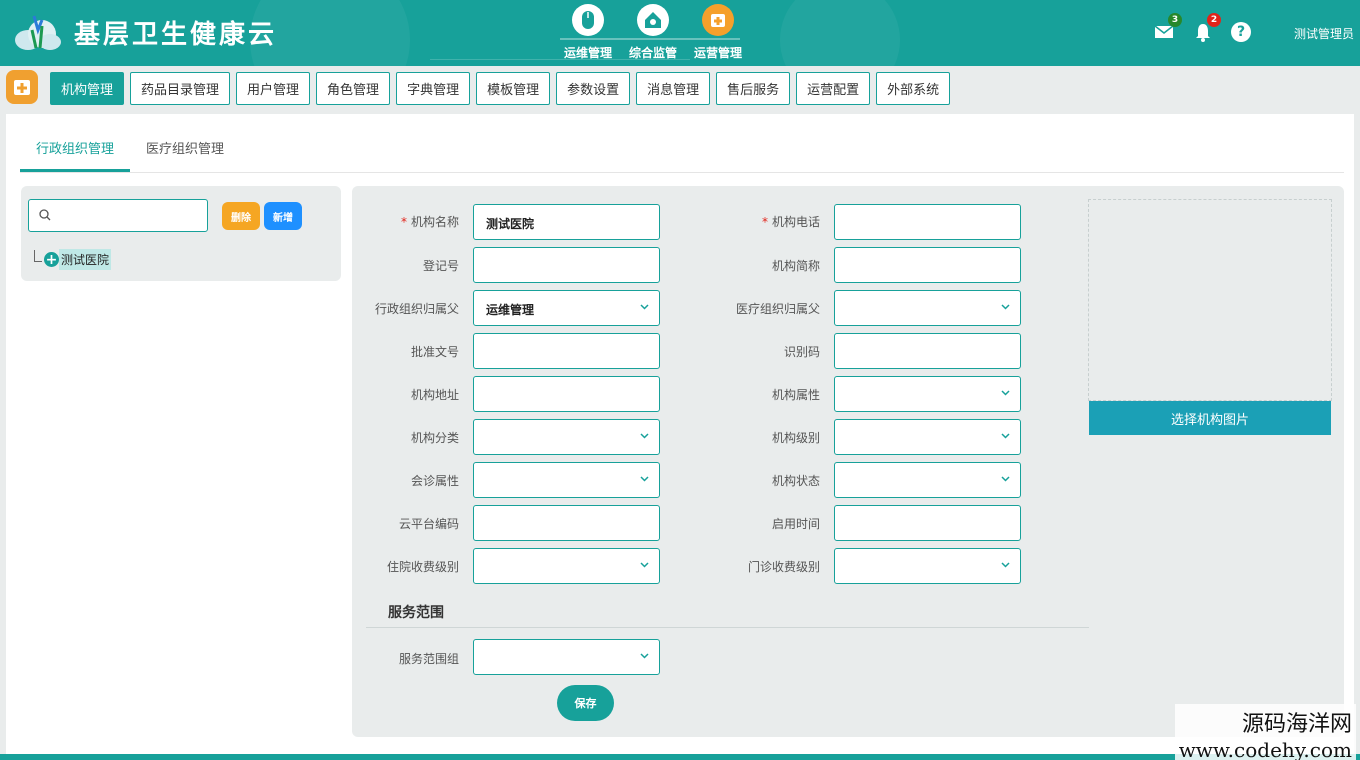 This screenshot has height=760, width=1360. Describe the element at coordinates (718, 20) in the screenshot. I see `hospital-calendar-icon` at that location.